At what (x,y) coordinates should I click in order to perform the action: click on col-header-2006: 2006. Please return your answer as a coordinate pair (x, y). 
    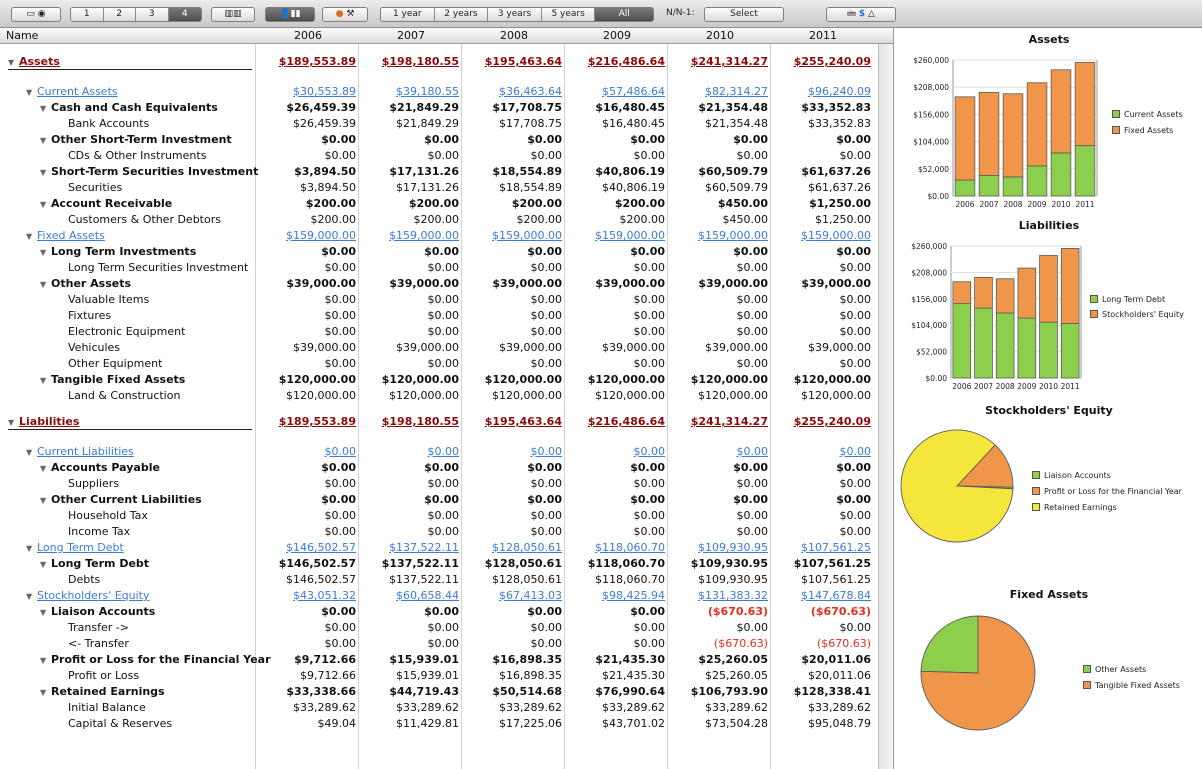
    Looking at the image, I should click on (308, 35).